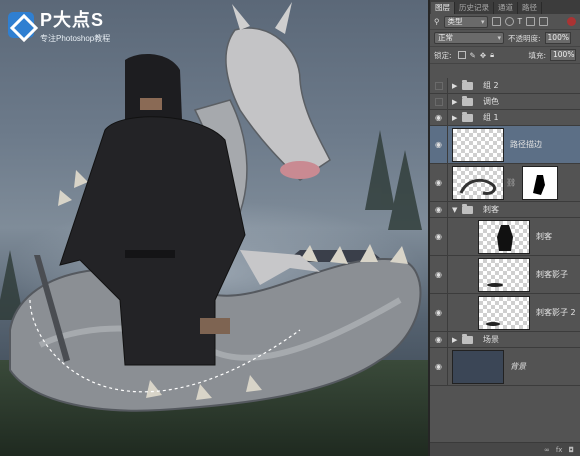 Image resolution: width=580 pixels, height=456 pixels. What do you see at coordinates (520, 21) in the screenshot?
I see `text-filter-icon: T` at bounding box center [520, 21].